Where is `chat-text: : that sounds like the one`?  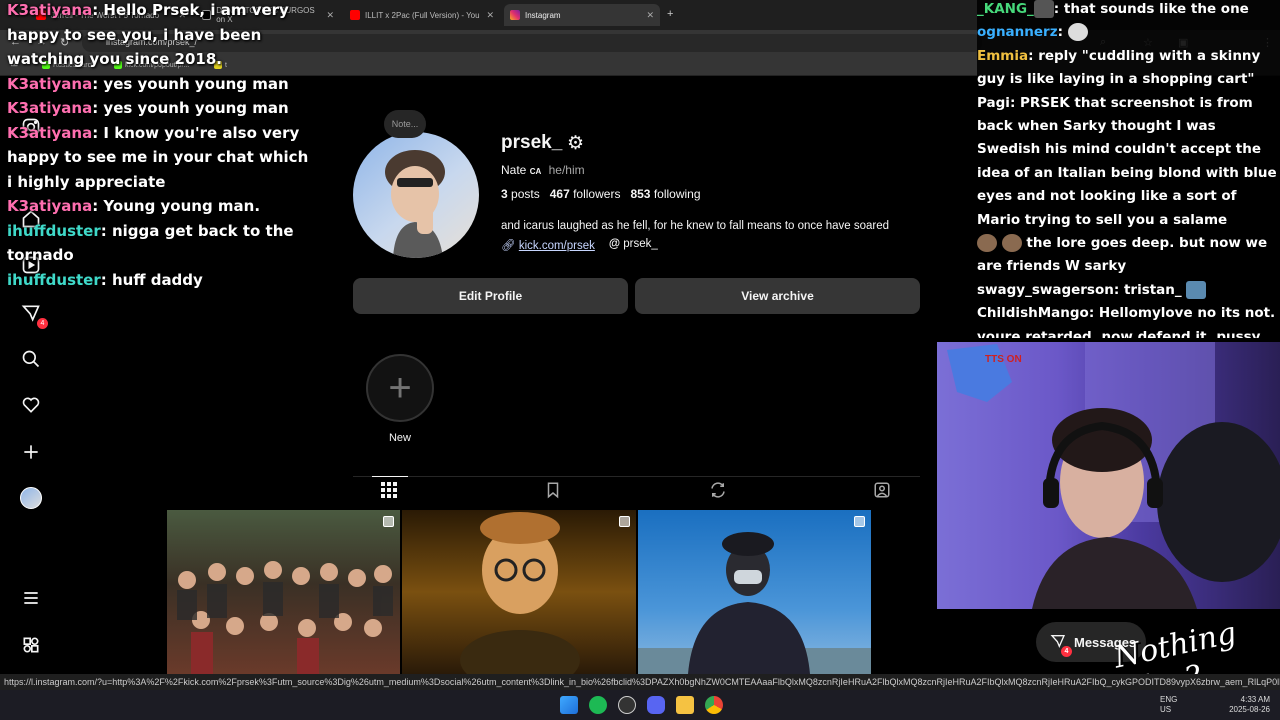 chat-text: : that sounds like the one is located at coordinates (1151, 9).